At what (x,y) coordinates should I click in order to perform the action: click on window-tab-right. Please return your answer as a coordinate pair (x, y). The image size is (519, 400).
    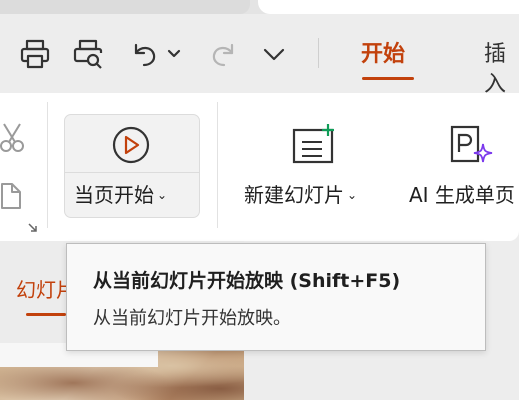
    Looking at the image, I should click on (388, 7).